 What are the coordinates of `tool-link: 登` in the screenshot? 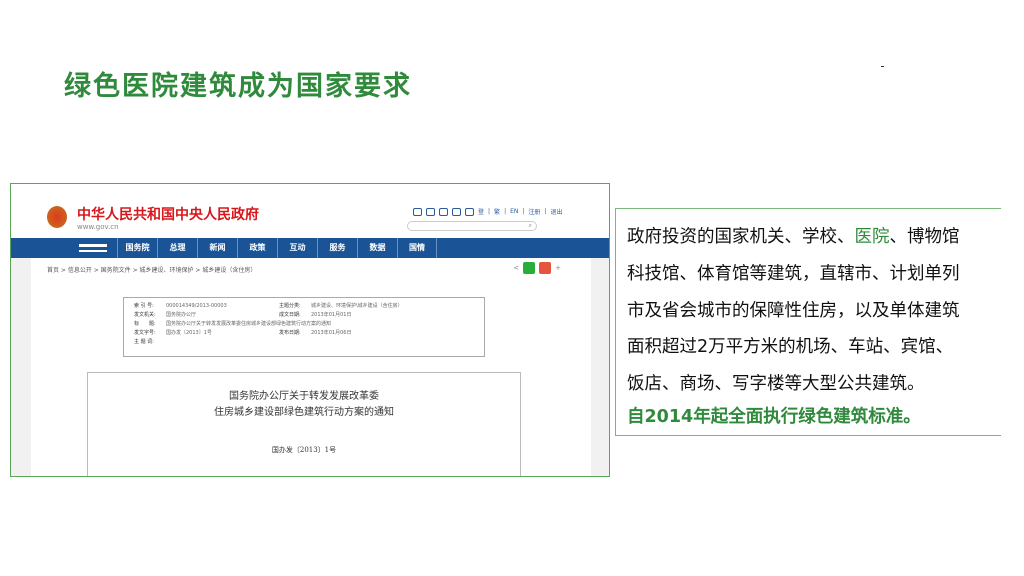 It's located at (481, 211).